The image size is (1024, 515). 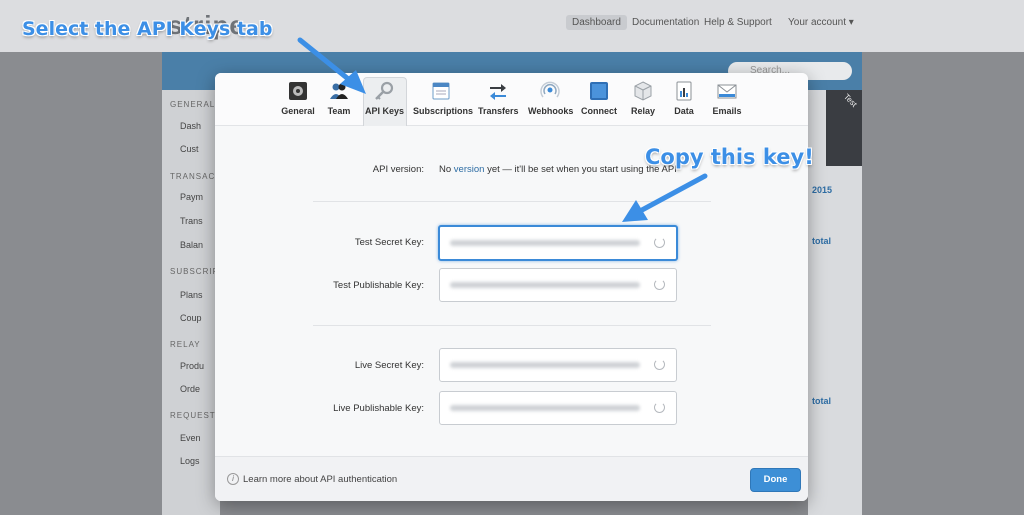 I want to click on callout-select-tab: Select the API Keys tab, so click(x=147, y=29).